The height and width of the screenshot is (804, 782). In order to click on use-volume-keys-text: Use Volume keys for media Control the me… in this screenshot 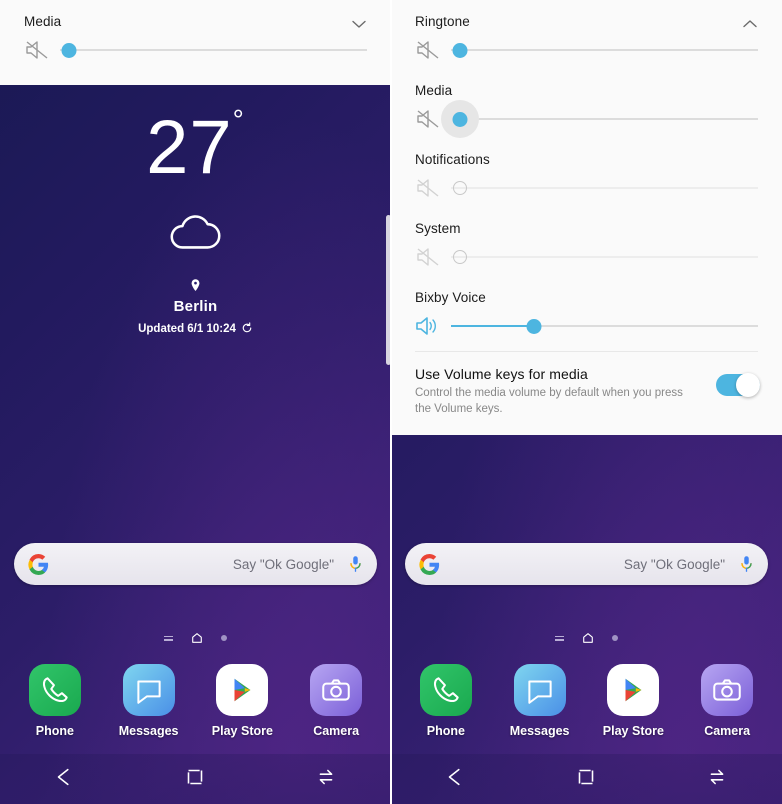, I will do `click(565, 391)`.